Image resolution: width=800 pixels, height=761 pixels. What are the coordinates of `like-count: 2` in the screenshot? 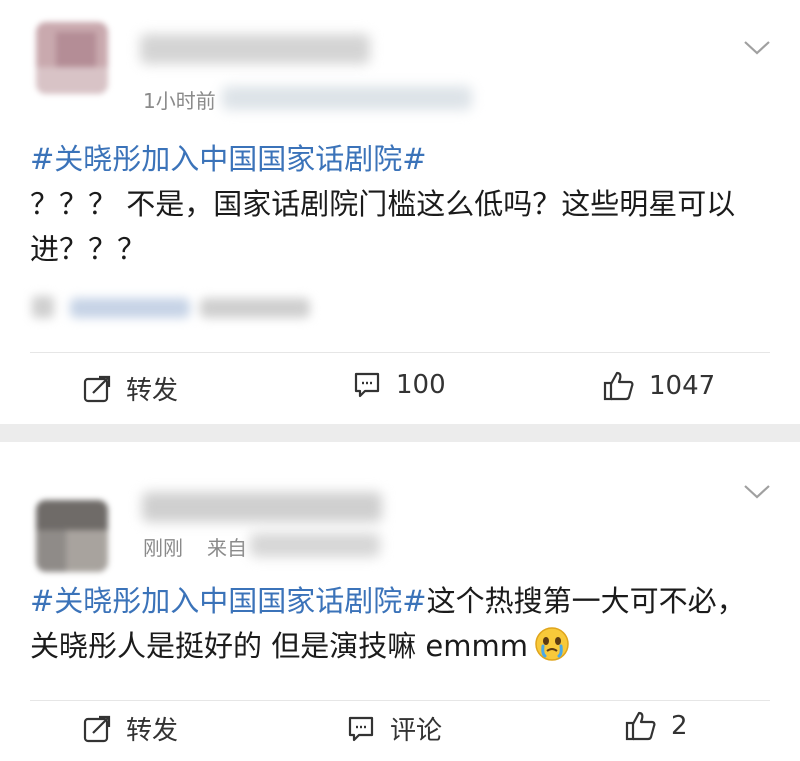 It's located at (679, 726).